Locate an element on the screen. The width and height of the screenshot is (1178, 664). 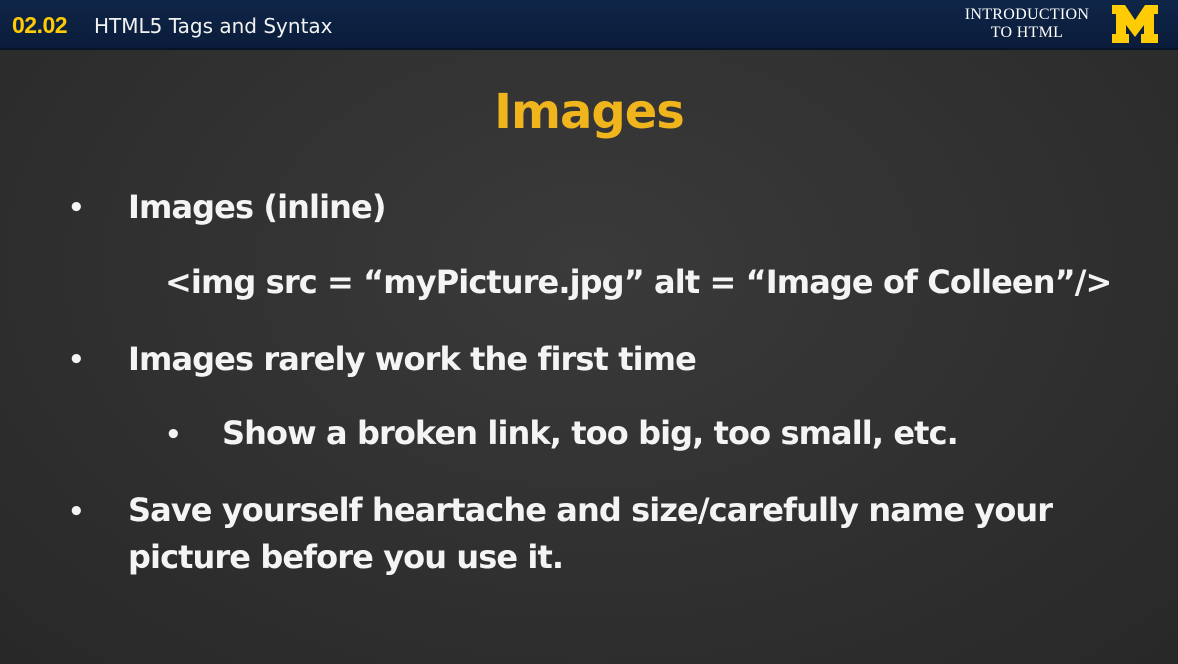
course-name: INTRODUCTION TO HTML is located at coordinates (1027, 24).